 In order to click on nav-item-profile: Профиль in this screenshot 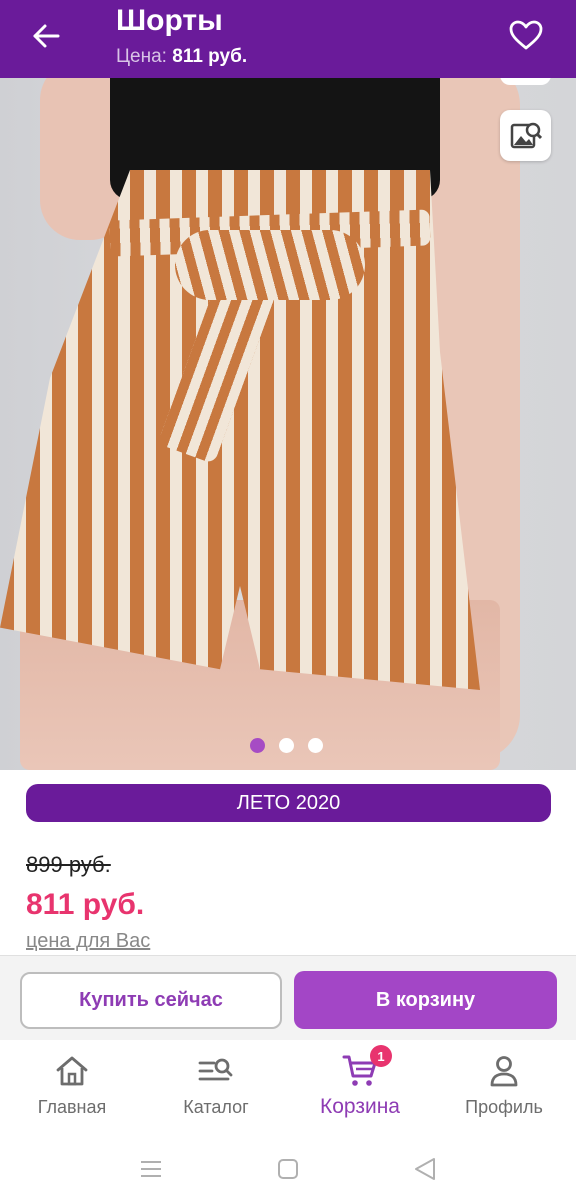, I will do `click(504, 1091)`.